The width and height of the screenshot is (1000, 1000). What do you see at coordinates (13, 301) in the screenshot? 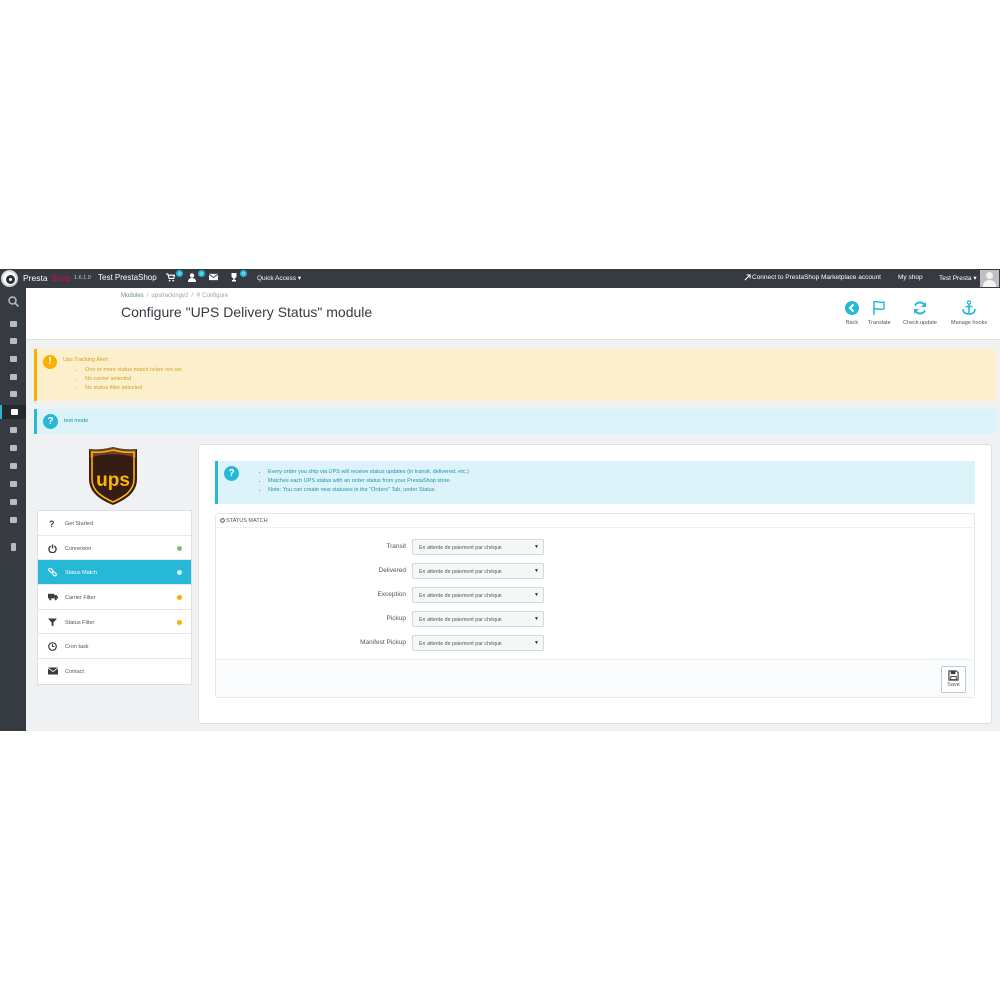
I see `search-icon` at bounding box center [13, 301].